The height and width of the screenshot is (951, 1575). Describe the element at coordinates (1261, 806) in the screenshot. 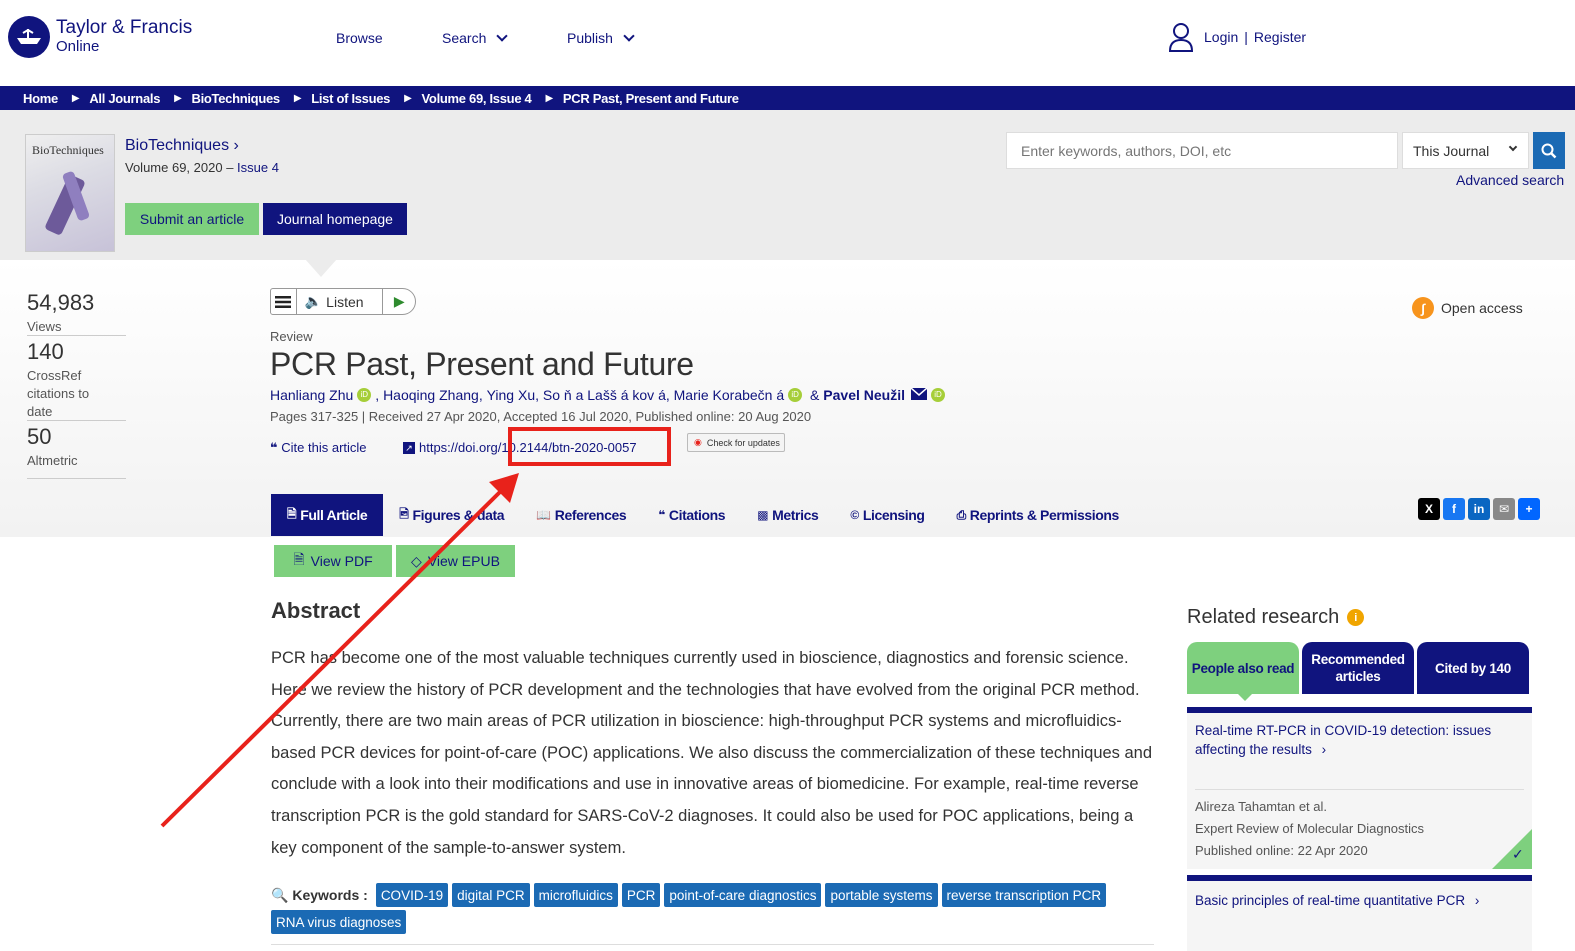

I see `related-authors: Alireza Tahamtan et al.` at that location.